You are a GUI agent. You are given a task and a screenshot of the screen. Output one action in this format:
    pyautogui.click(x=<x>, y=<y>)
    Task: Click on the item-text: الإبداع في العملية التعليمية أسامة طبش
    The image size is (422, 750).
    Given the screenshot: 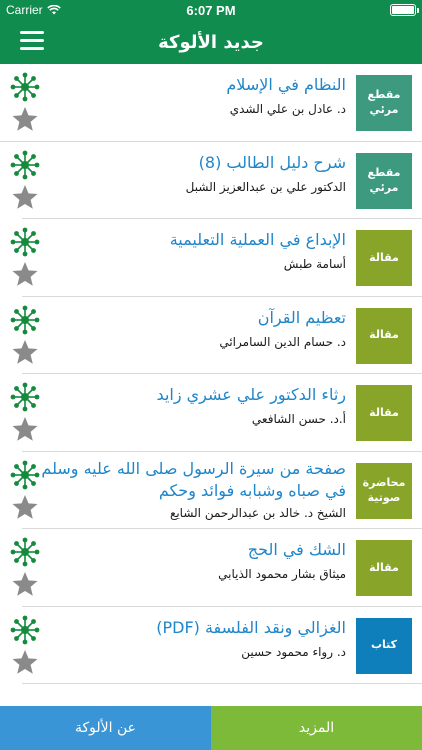 What is the action you would take?
    pyautogui.click(x=188, y=251)
    